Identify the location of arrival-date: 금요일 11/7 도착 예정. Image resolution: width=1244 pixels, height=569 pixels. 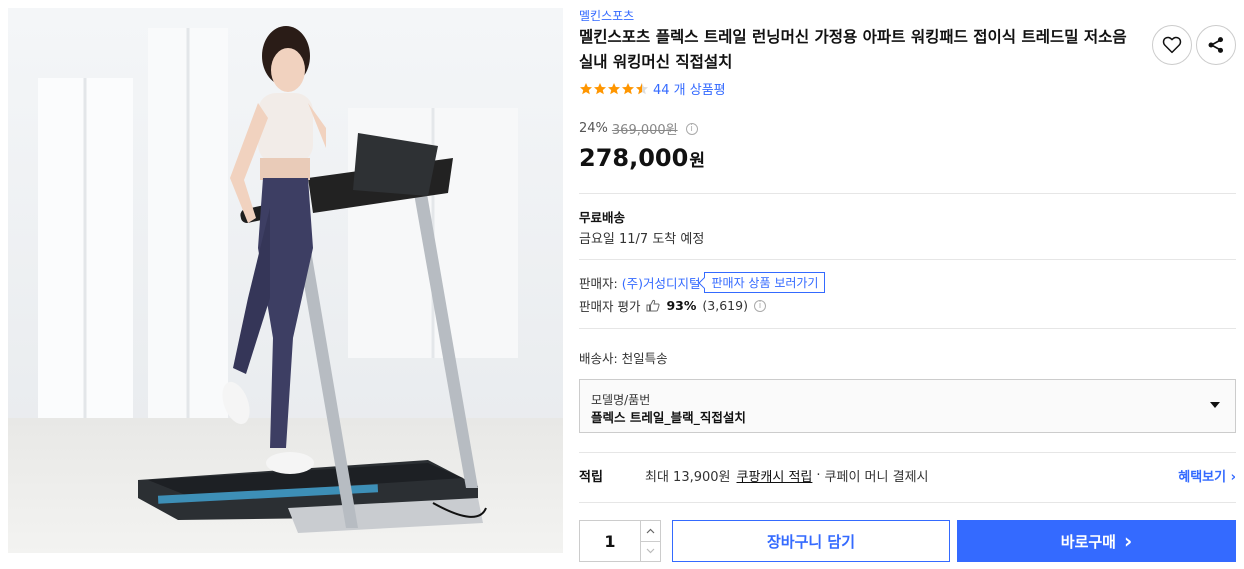
(642, 239).